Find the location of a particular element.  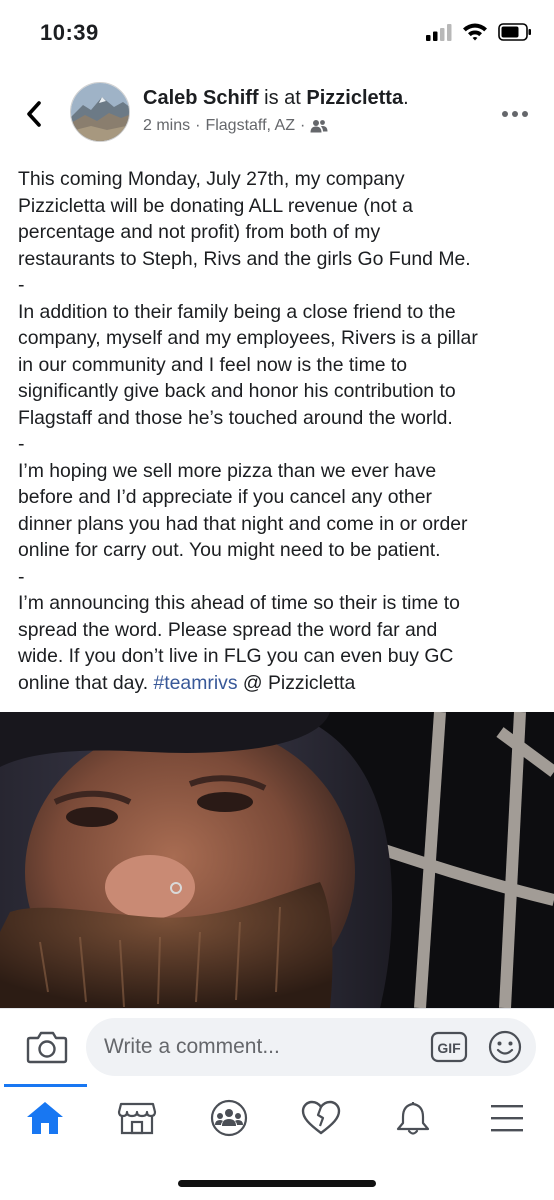

camera-icon is located at coordinates (47, 1047).